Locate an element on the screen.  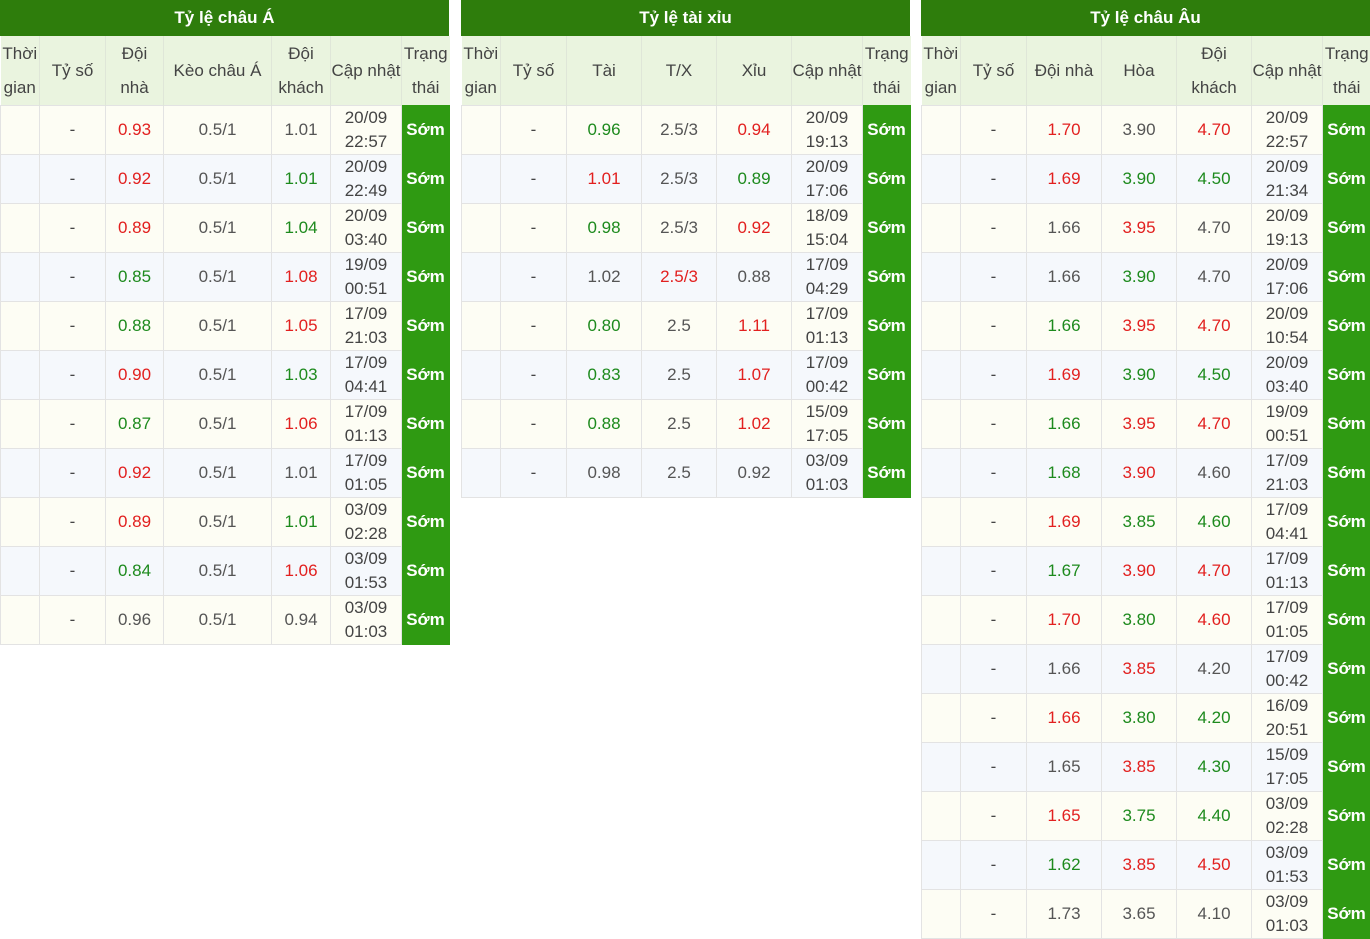
col-header-over: Tài is located at coordinates (604, 71).